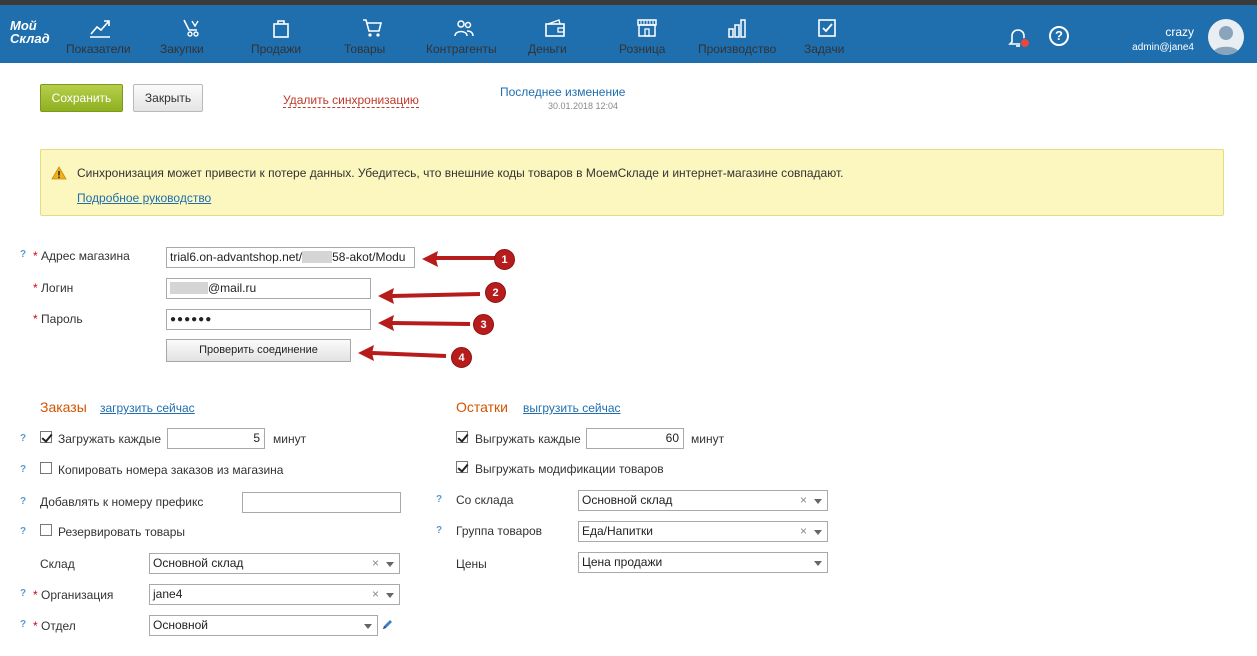  Describe the element at coordinates (1179, 32) in the screenshot. I see `user-name: crazy` at that location.